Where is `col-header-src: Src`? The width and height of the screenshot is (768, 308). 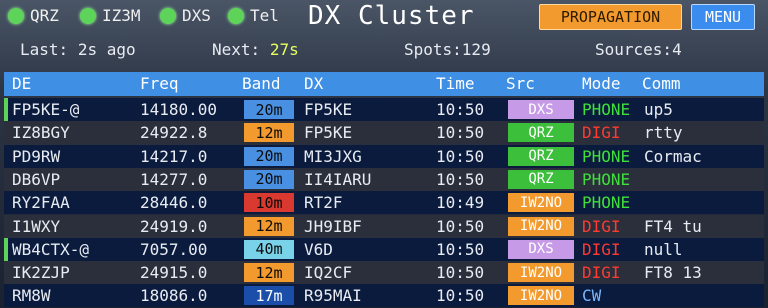
col-header-src: Src is located at coordinates (520, 83).